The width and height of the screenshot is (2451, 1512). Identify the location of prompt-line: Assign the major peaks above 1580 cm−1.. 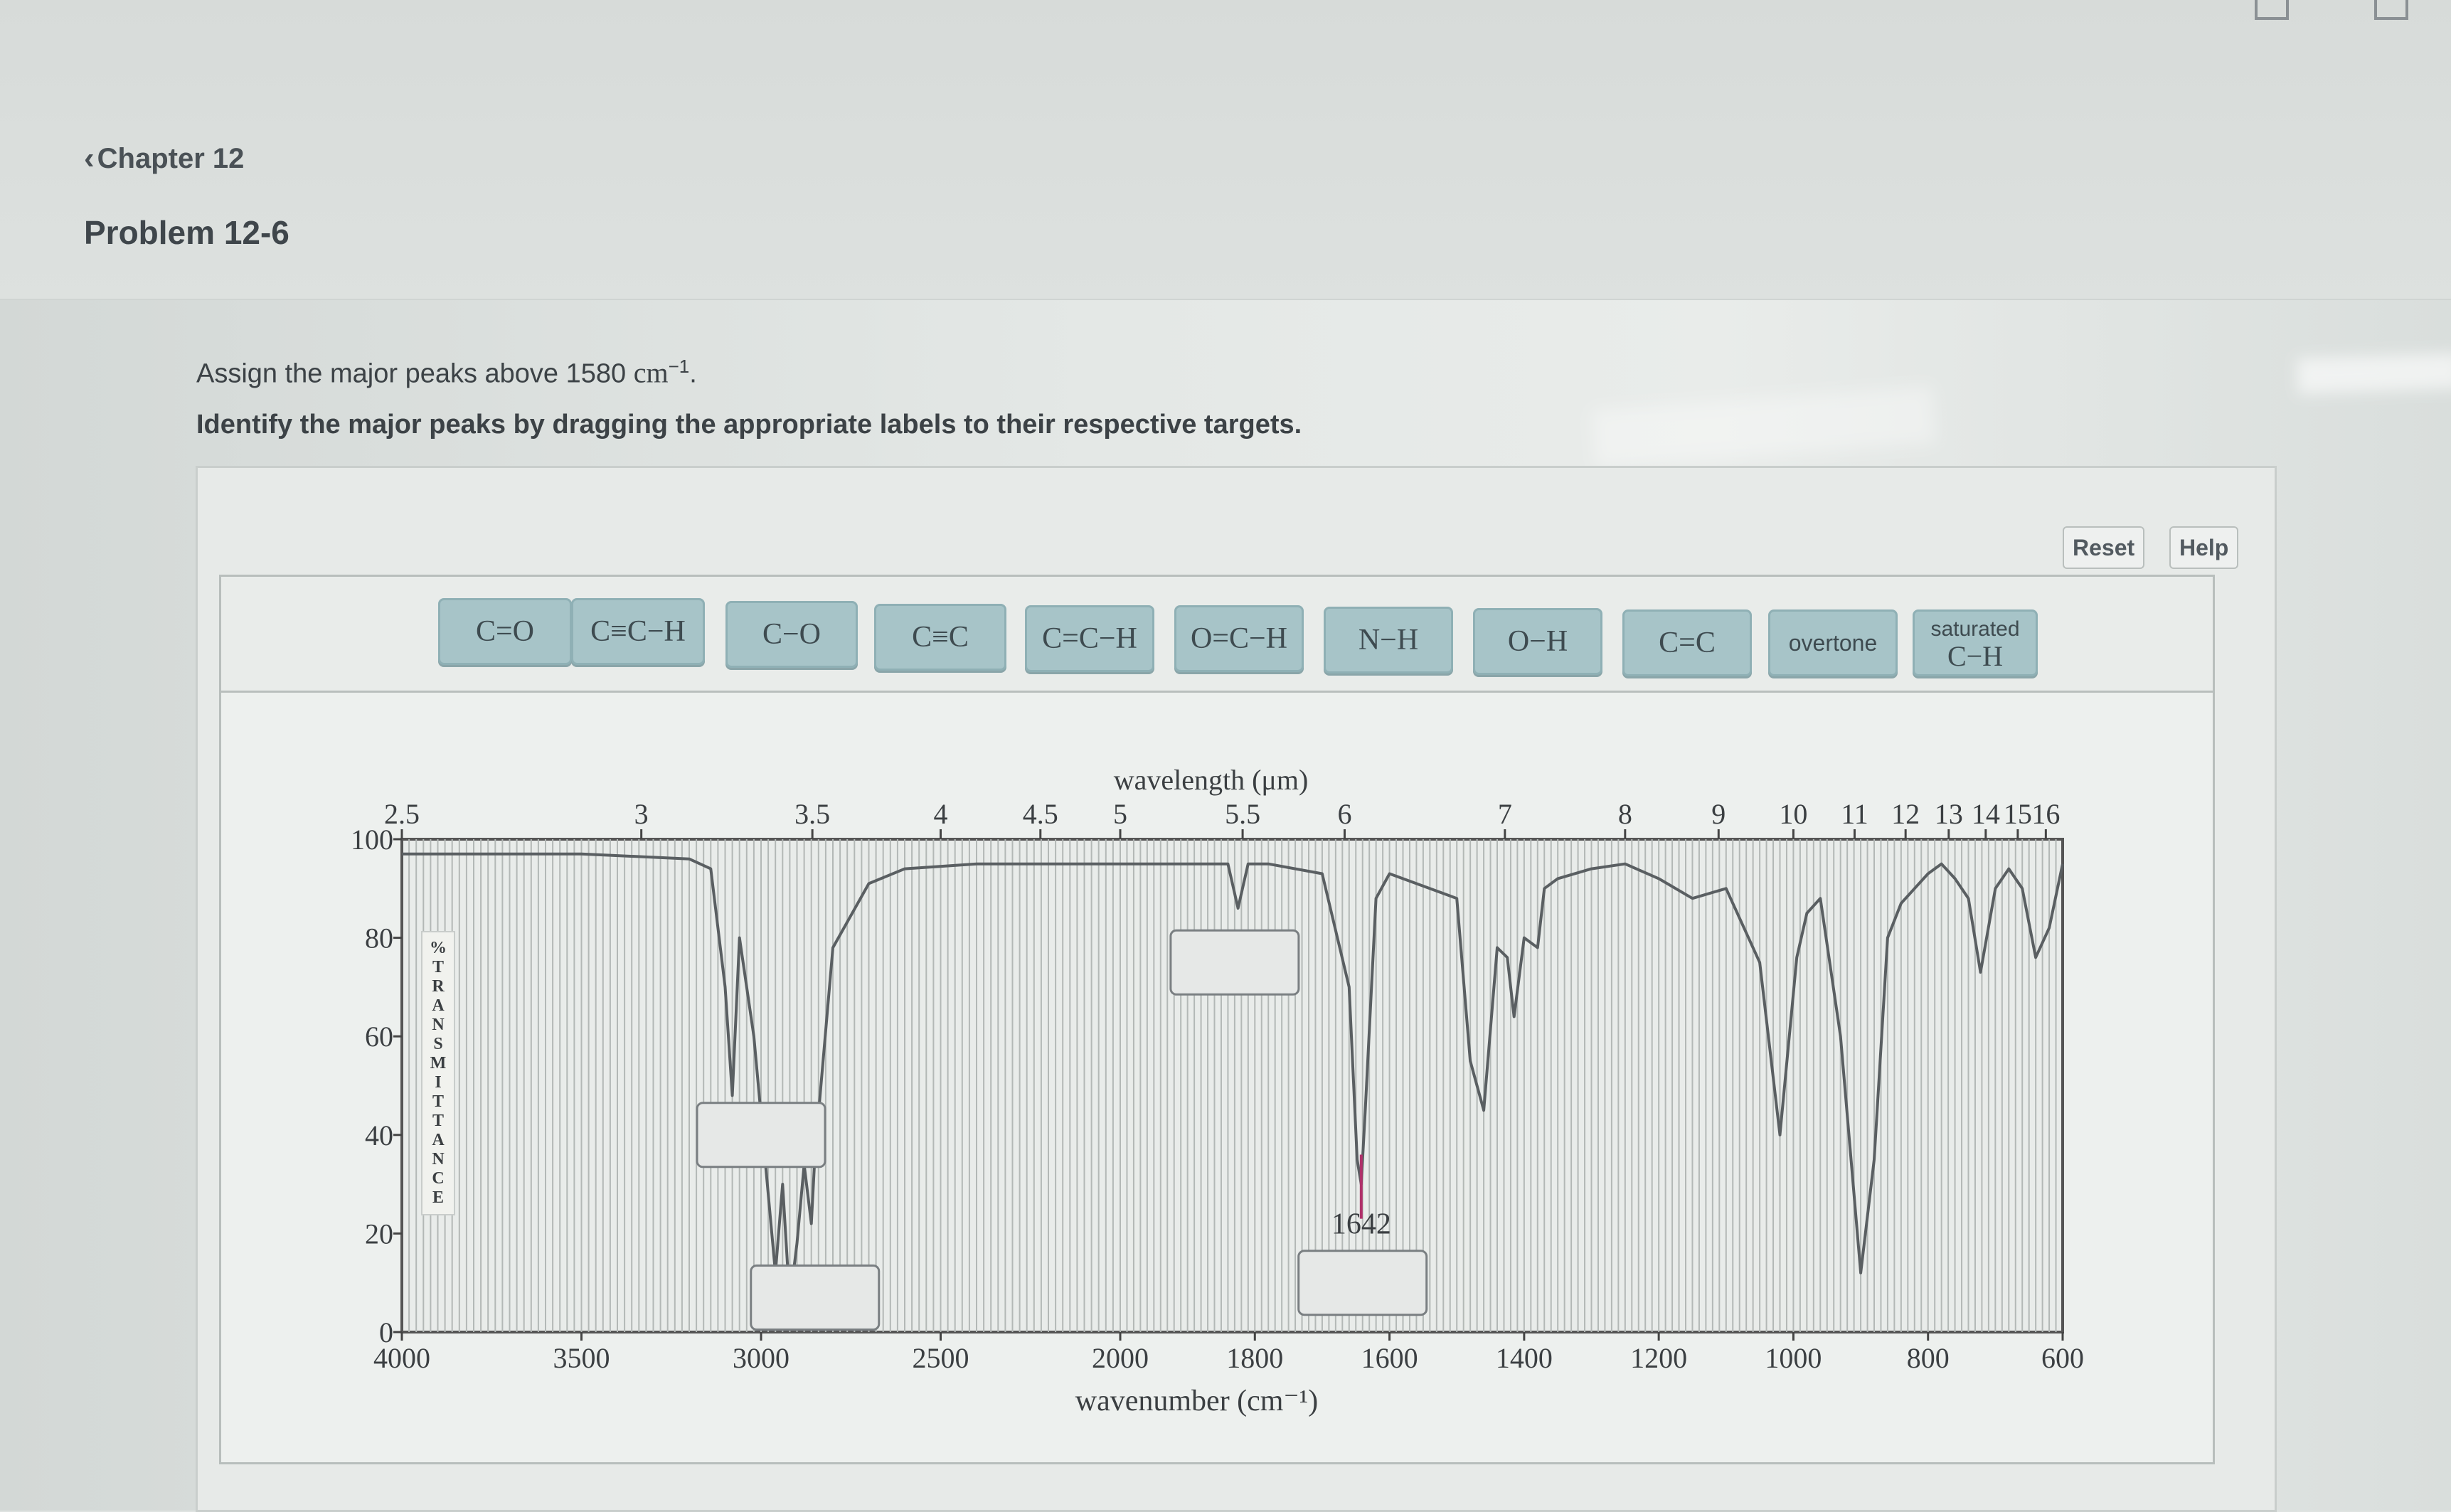
(749, 373).